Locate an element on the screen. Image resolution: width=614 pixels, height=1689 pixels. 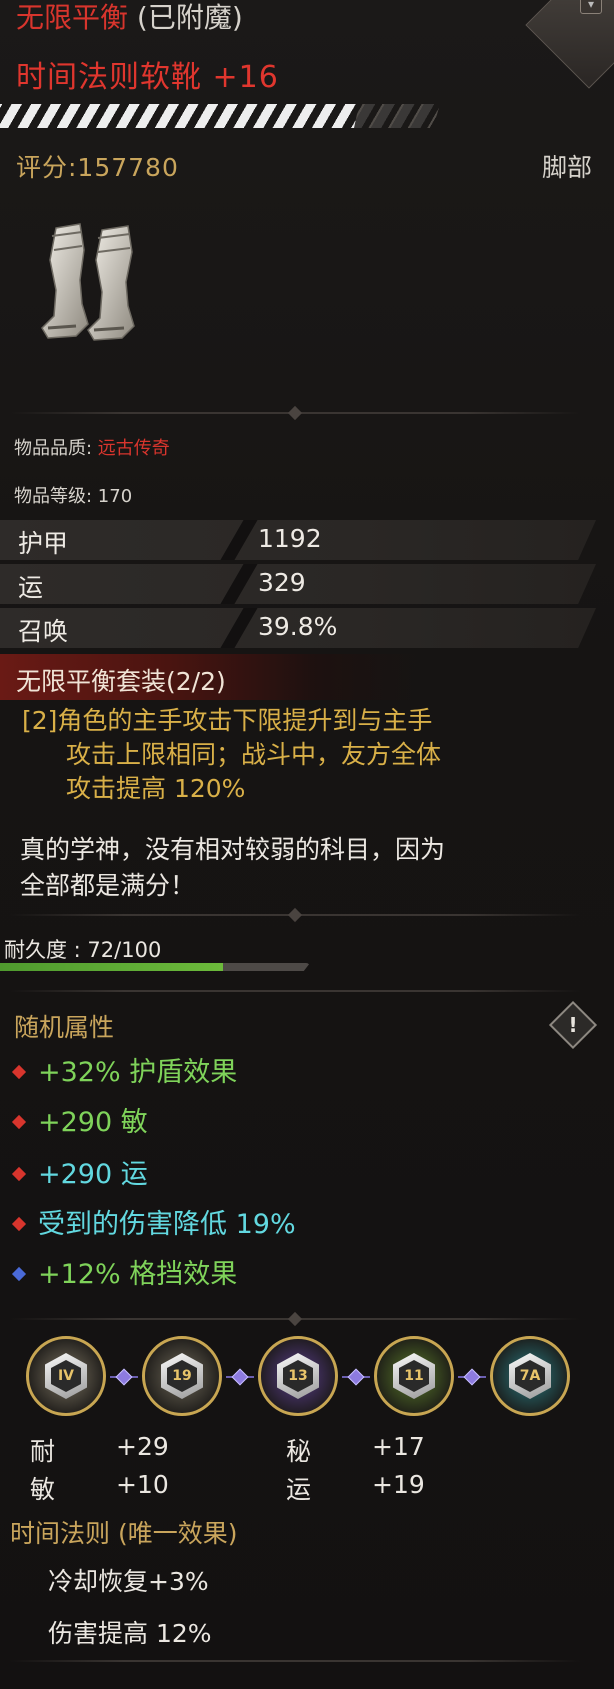
stat-row-luck: 运 329 is located at coordinates (300, 584).